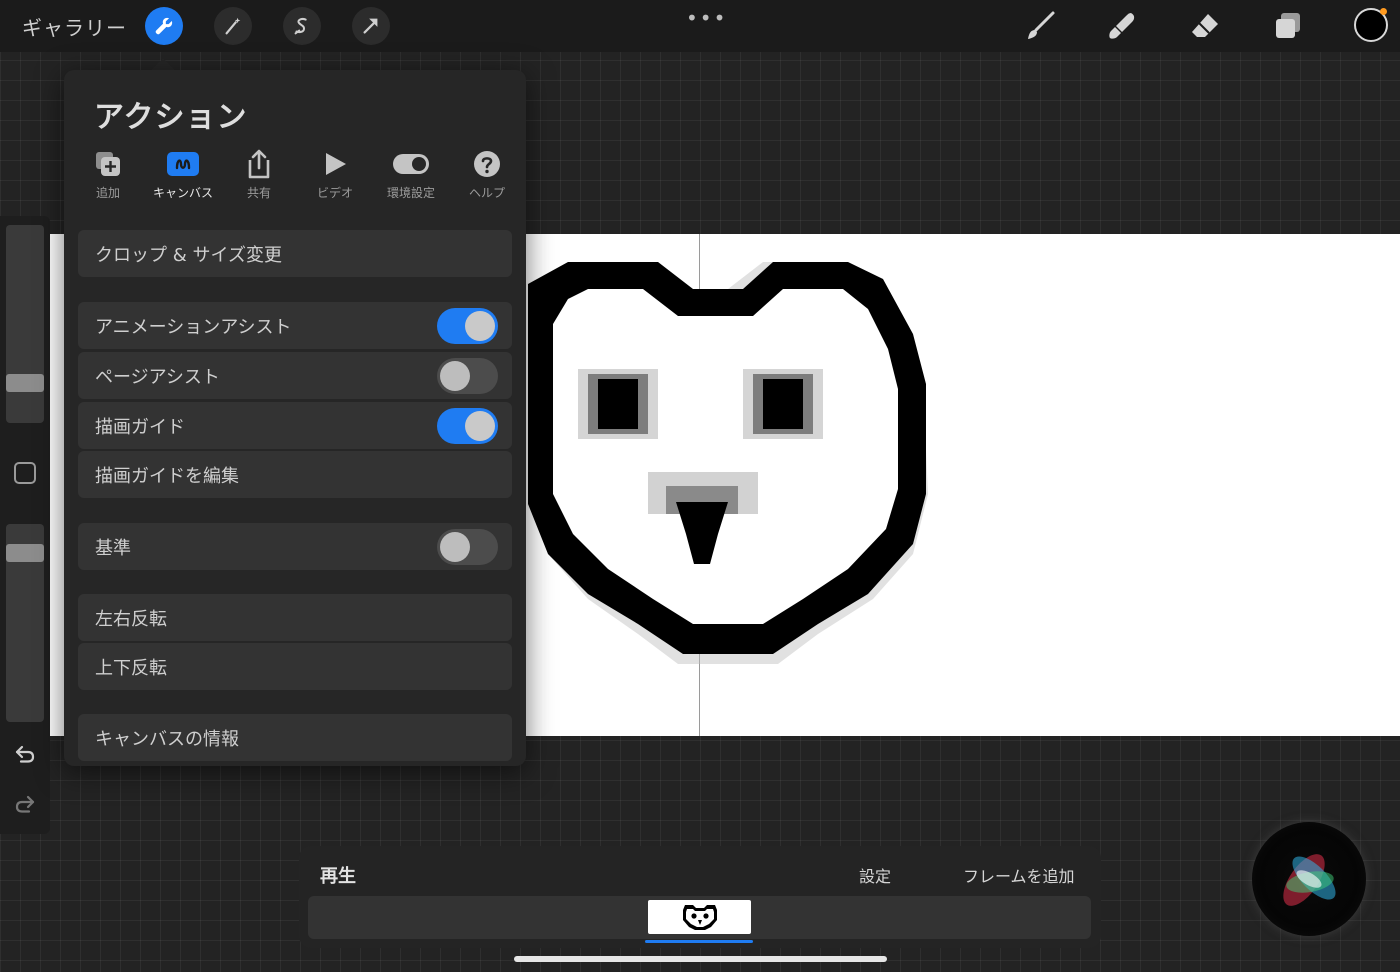  What do you see at coordinates (25, 473) in the screenshot?
I see `modify-button` at bounding box center [25, 473].